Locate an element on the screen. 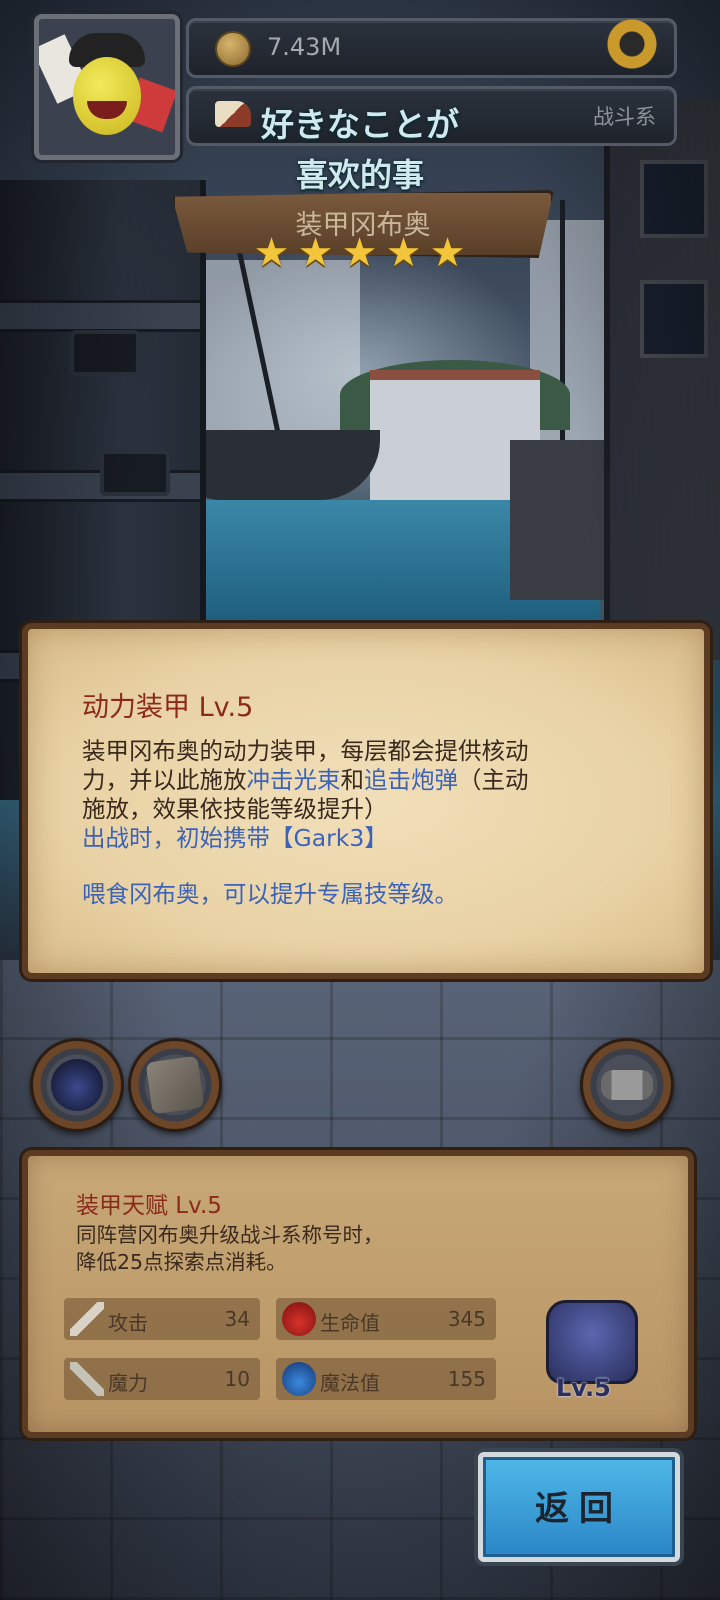 This screenshot has height=1600, width=720. skill-line-4: 出战时，初始携带【Gark3】 is located at coordinates (235, 838).